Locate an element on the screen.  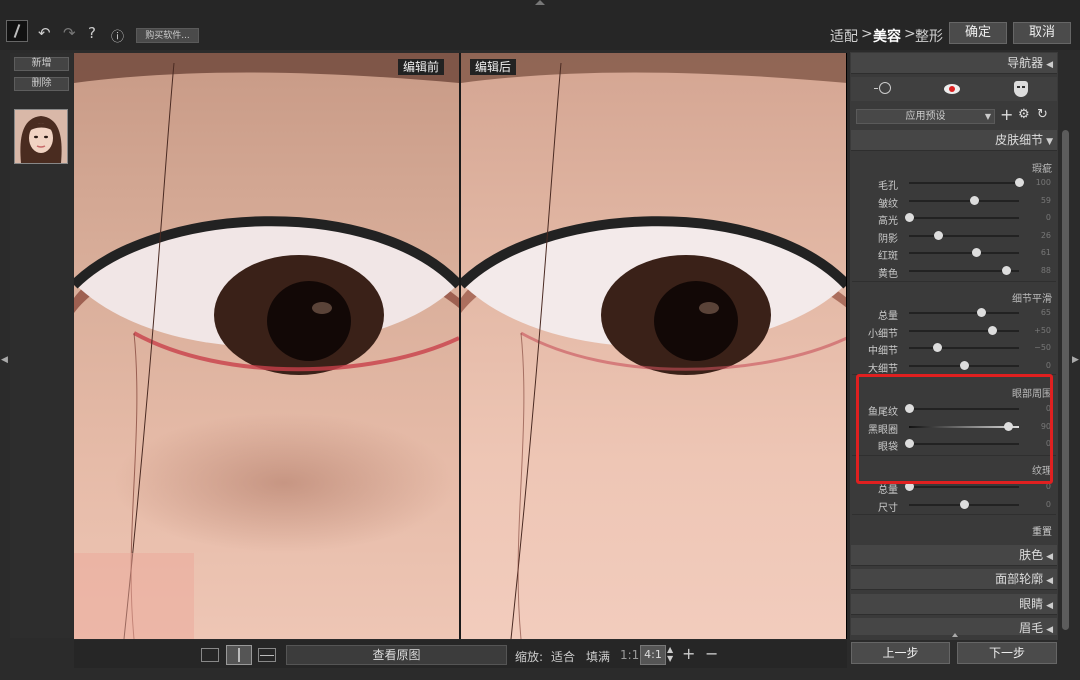
previous-step-button: 上一步 is located at coordinates (900, 653).